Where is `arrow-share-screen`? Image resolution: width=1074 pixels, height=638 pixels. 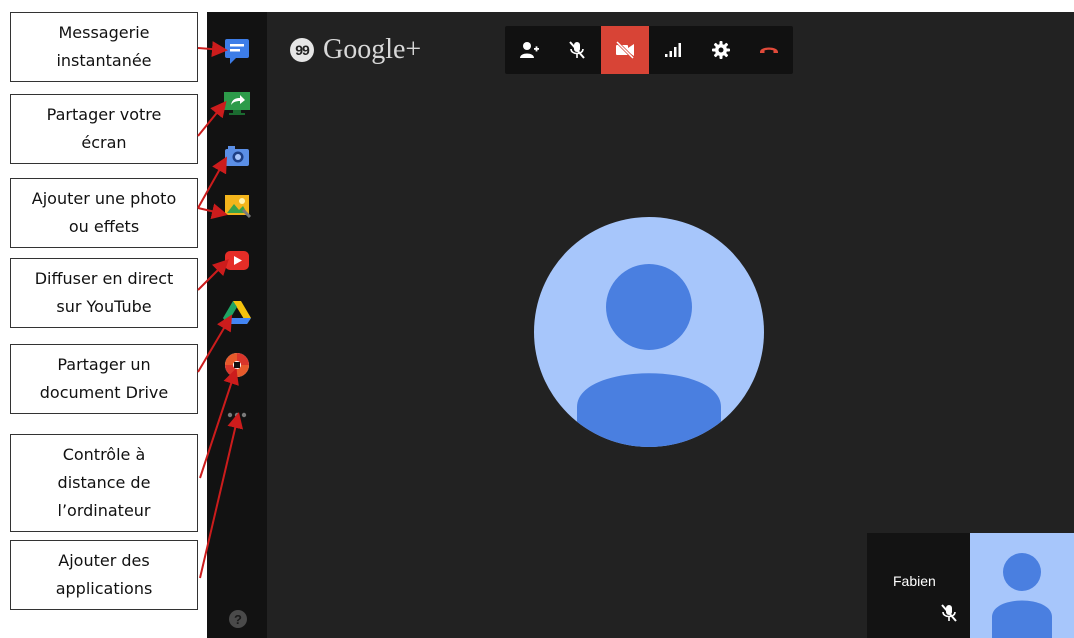 arrow-share-screen is located at coordinates (212, 118).